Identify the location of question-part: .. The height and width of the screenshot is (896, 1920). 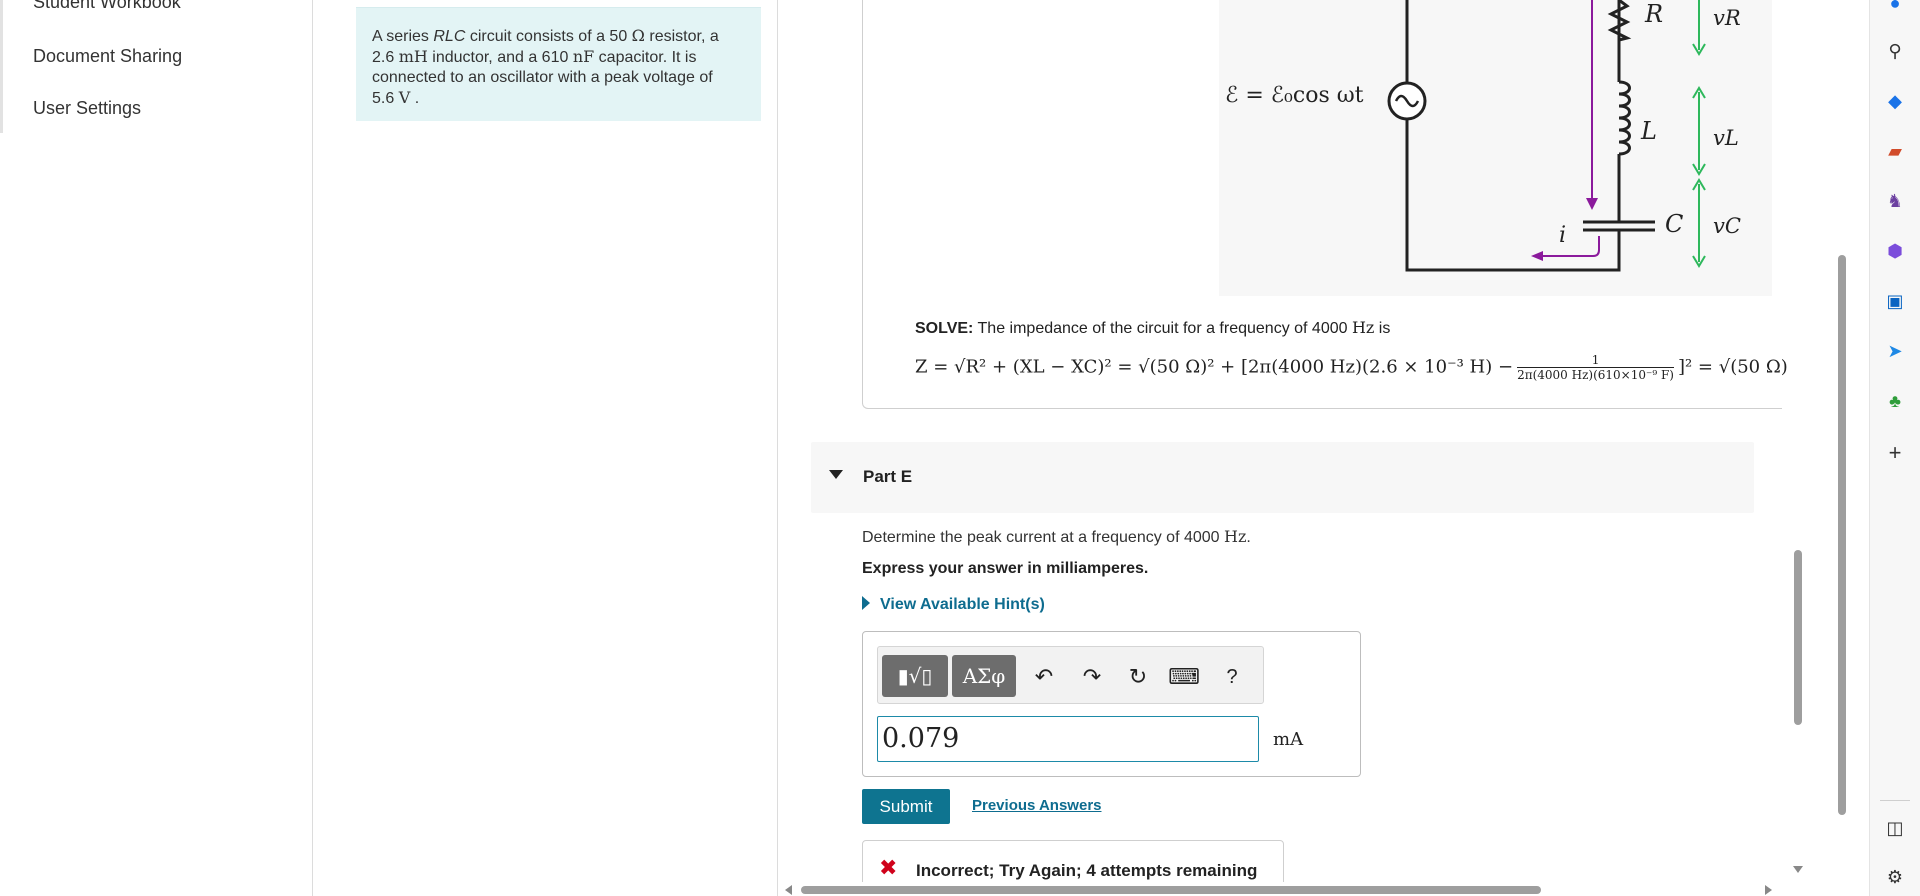
(1248, 537).